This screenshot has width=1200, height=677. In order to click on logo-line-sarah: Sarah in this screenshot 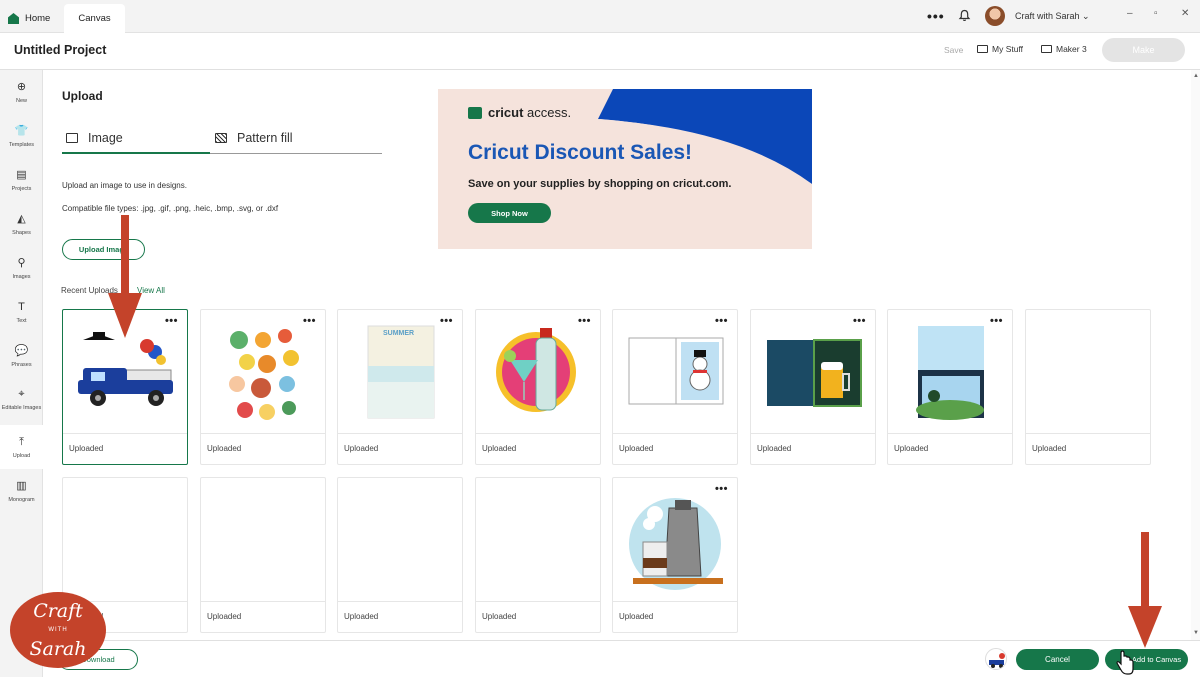, I will do `click(58, 648)`.